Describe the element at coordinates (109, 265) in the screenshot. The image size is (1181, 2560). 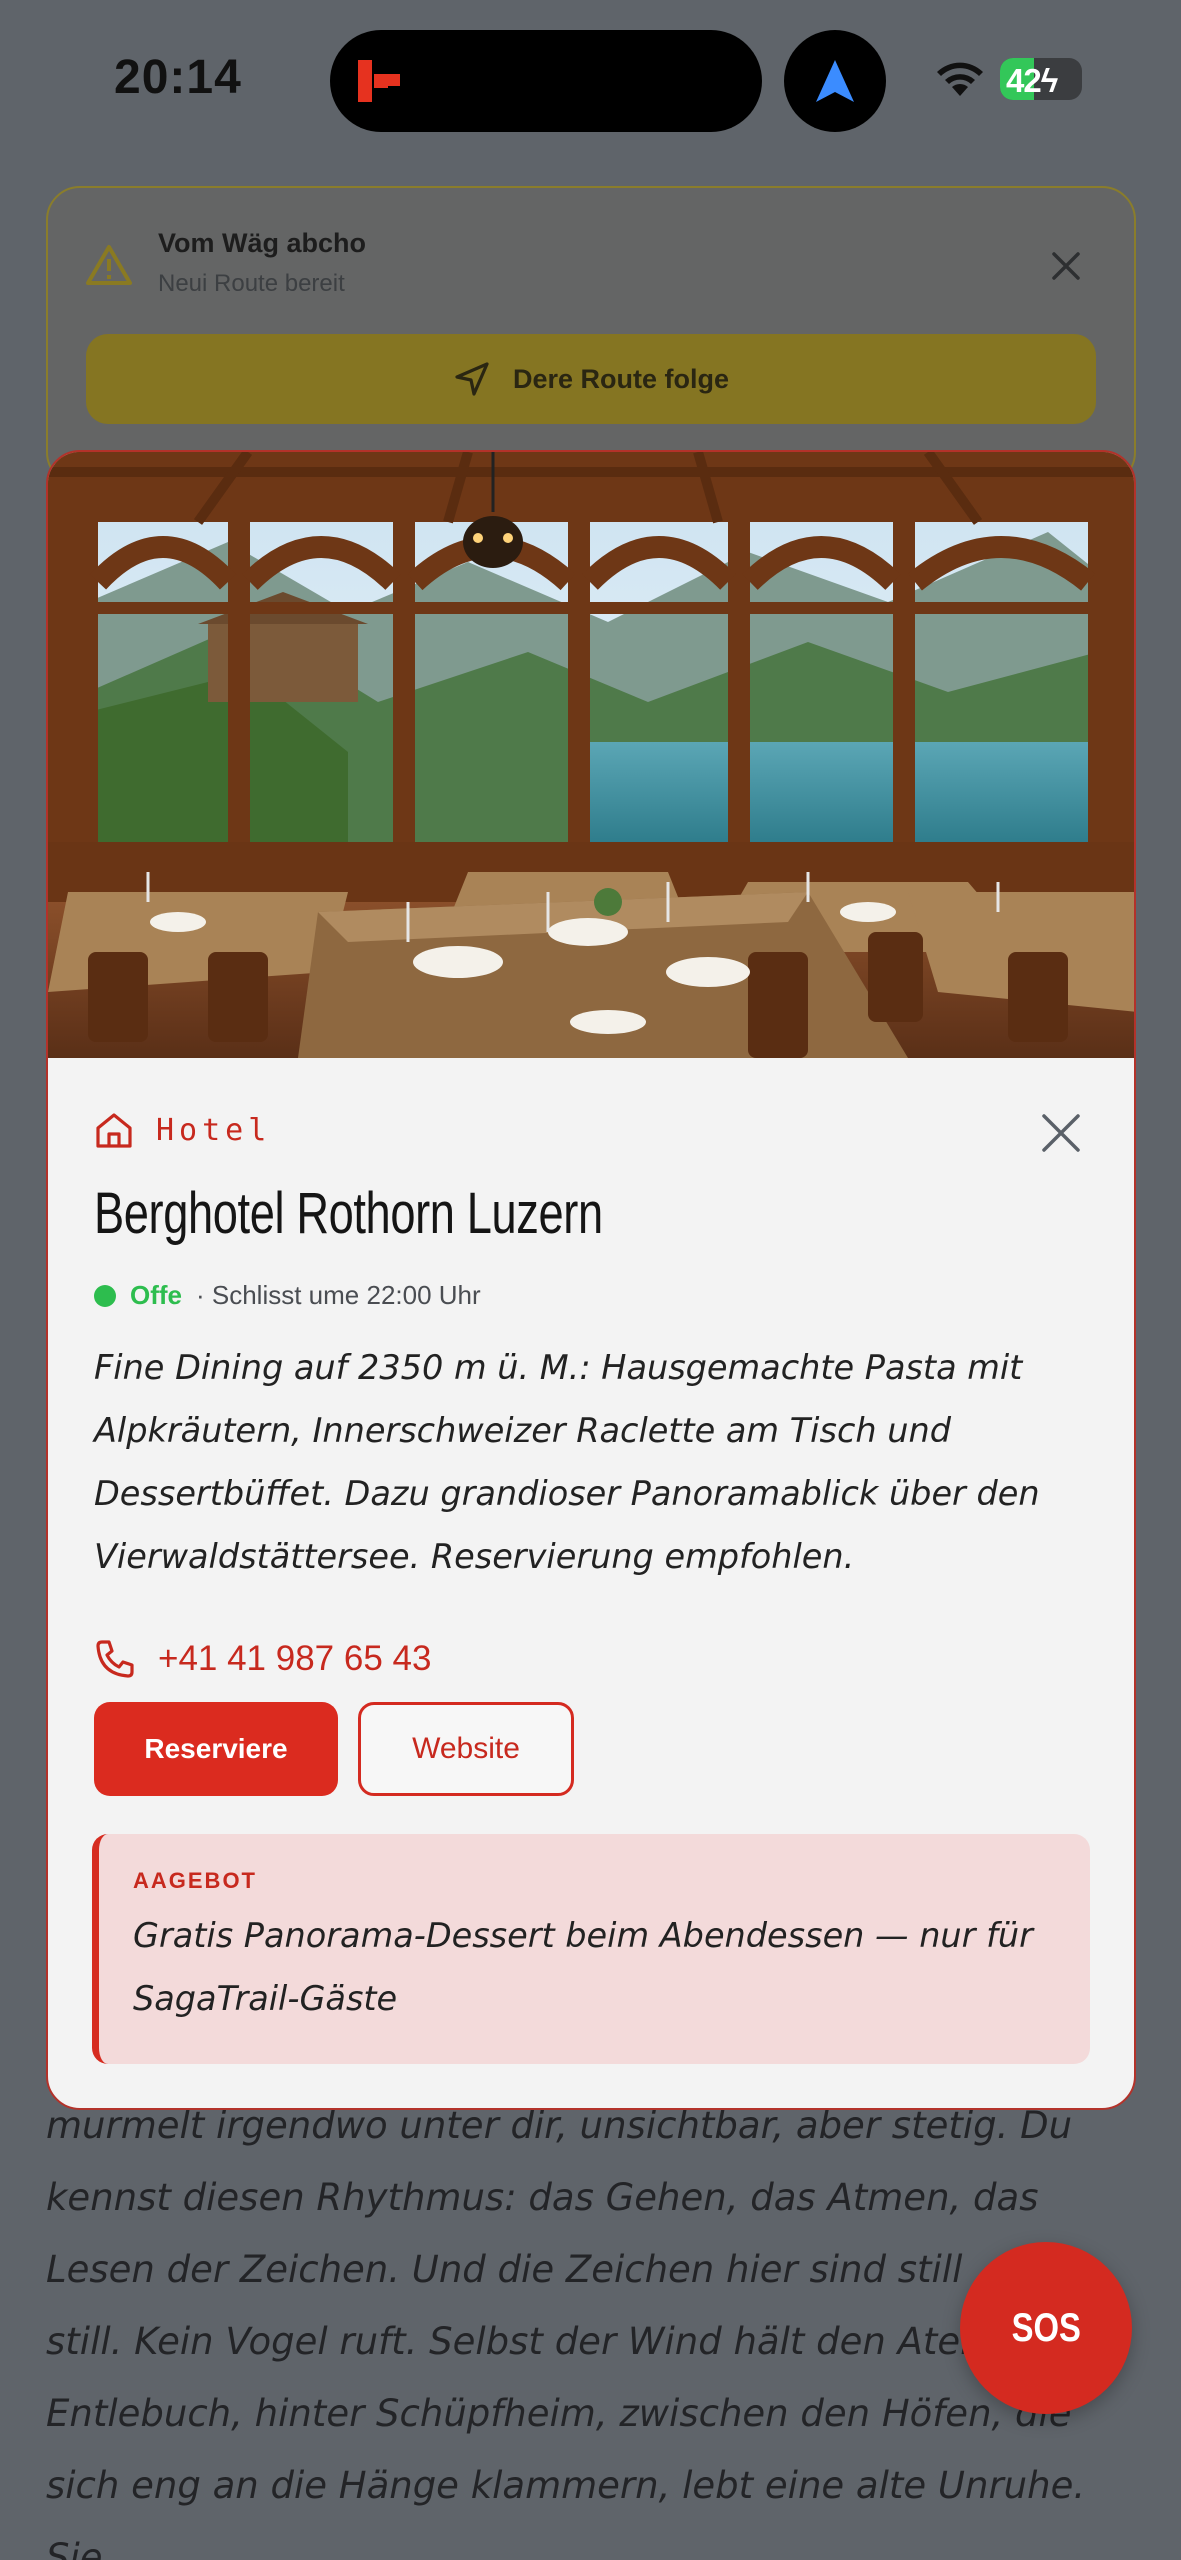
I see `warning-icon` at that location.